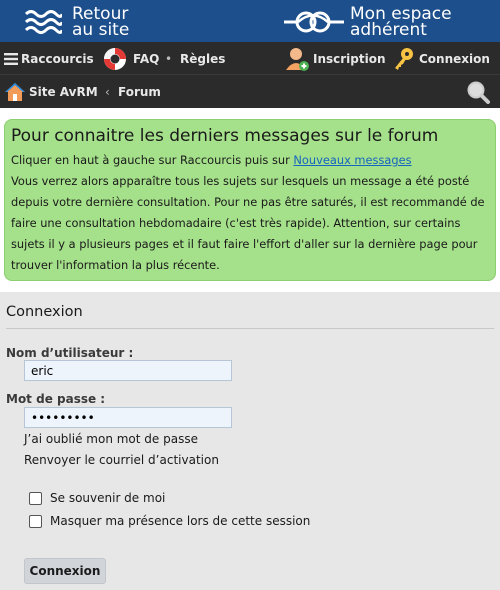  I want to click on login-submit-button: Connexion, so click(65, 571).